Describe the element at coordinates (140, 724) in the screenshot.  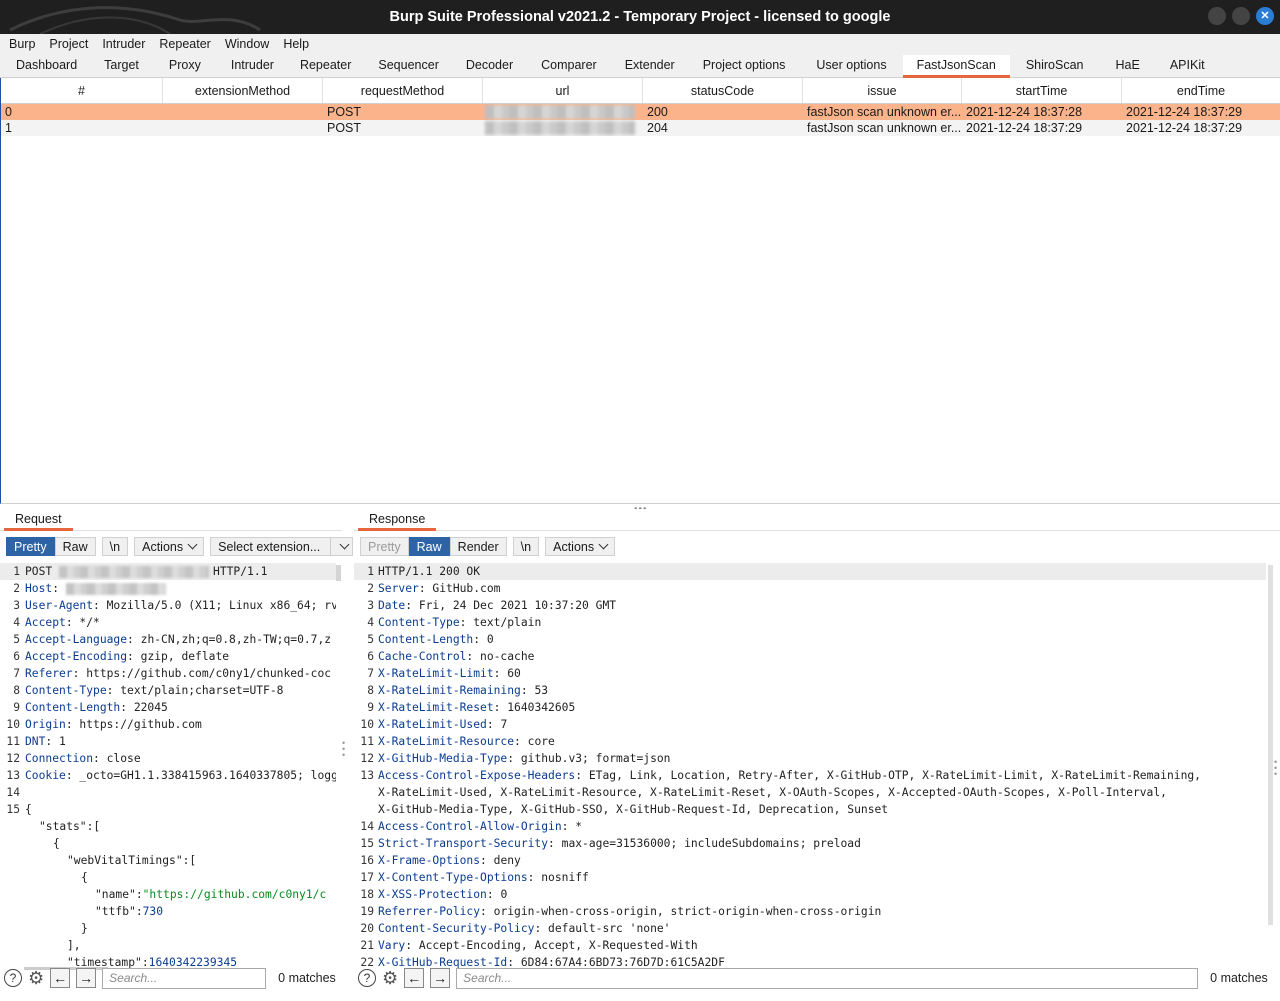
I see `header-value: https://github.com` at that location.